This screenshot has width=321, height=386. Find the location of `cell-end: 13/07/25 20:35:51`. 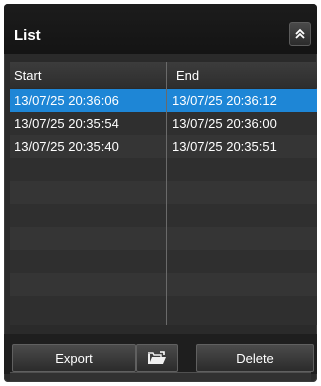

cell-end: 13/07/25 20:35:51 is located at coordinates (224, 146).